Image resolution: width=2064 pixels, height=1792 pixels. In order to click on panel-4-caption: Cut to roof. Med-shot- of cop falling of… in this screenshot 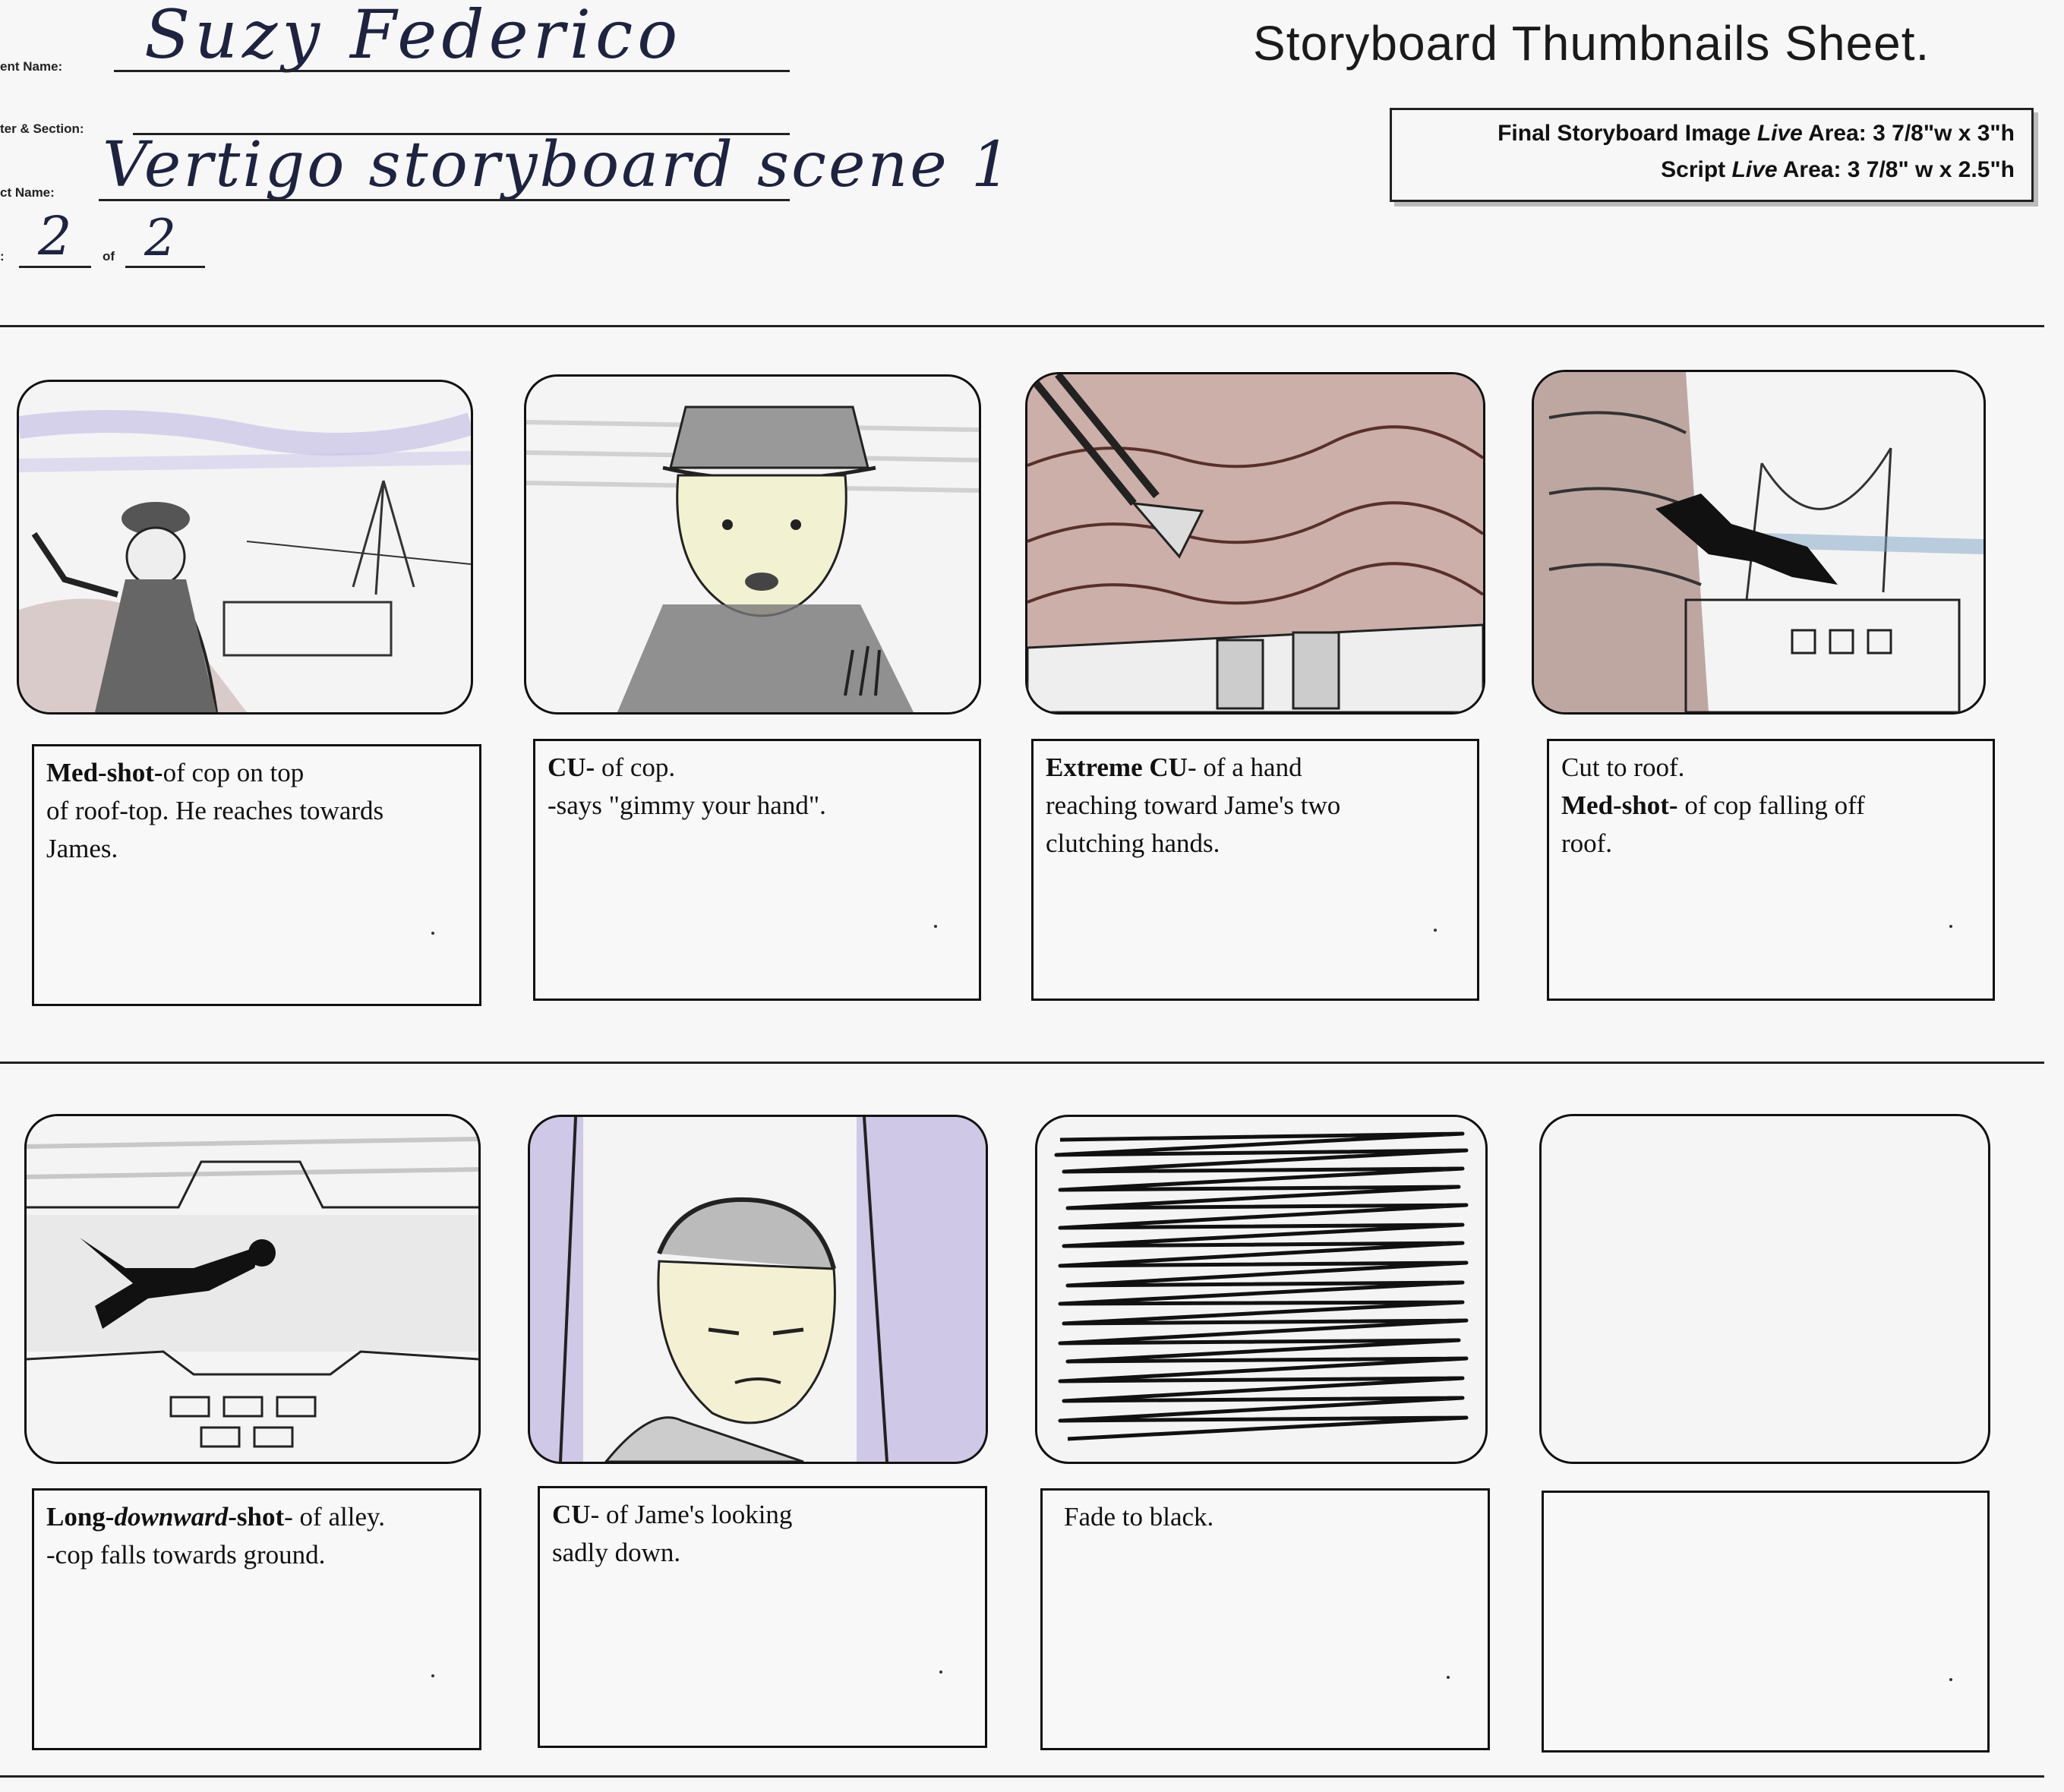, I will do `click(1771, 870)`.